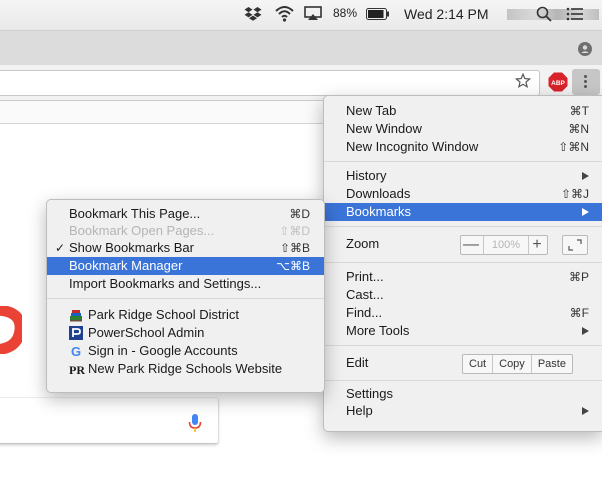  I want to click on fullscreen-icon, so click(575, 245).